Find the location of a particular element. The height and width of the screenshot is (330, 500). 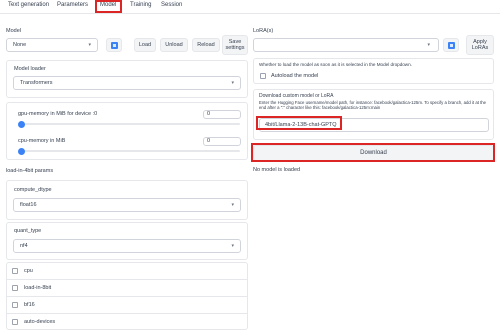

cpu-memory-slider-track is located at coordinates (129, 151).